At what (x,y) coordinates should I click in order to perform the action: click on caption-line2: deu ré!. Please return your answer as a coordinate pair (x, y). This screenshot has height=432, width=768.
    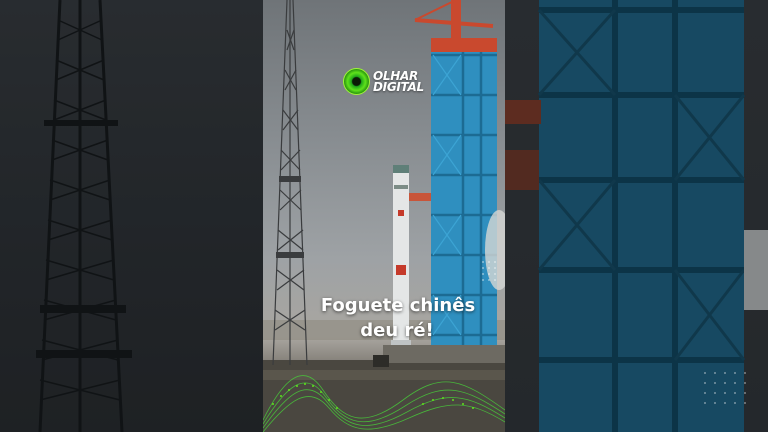
    Looking at the image, I should click on (397, 330).